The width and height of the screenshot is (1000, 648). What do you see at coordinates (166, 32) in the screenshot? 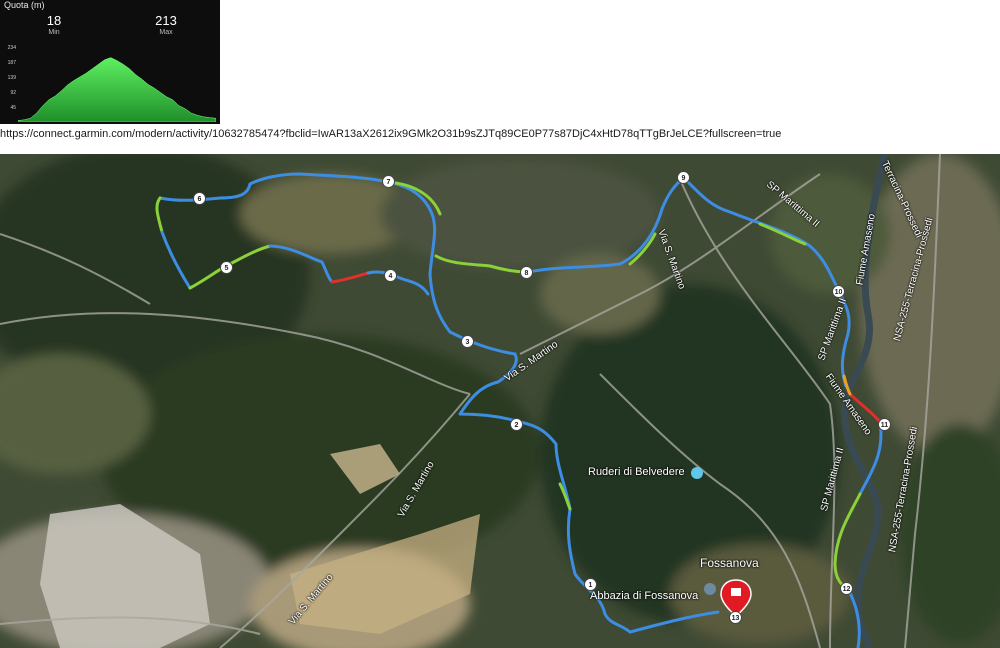
I see `max-label: Max` at bounding box center [166, 32].